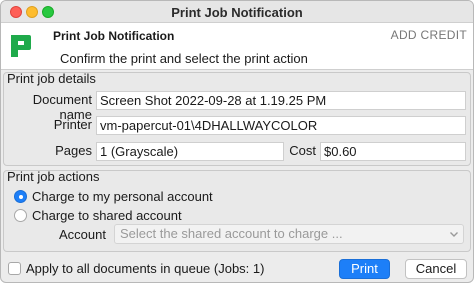 Image resolution: width=474 pixels, height=283 pixels. I want to click on add-credit-link: ADD CREDIT, so click(429, 35).